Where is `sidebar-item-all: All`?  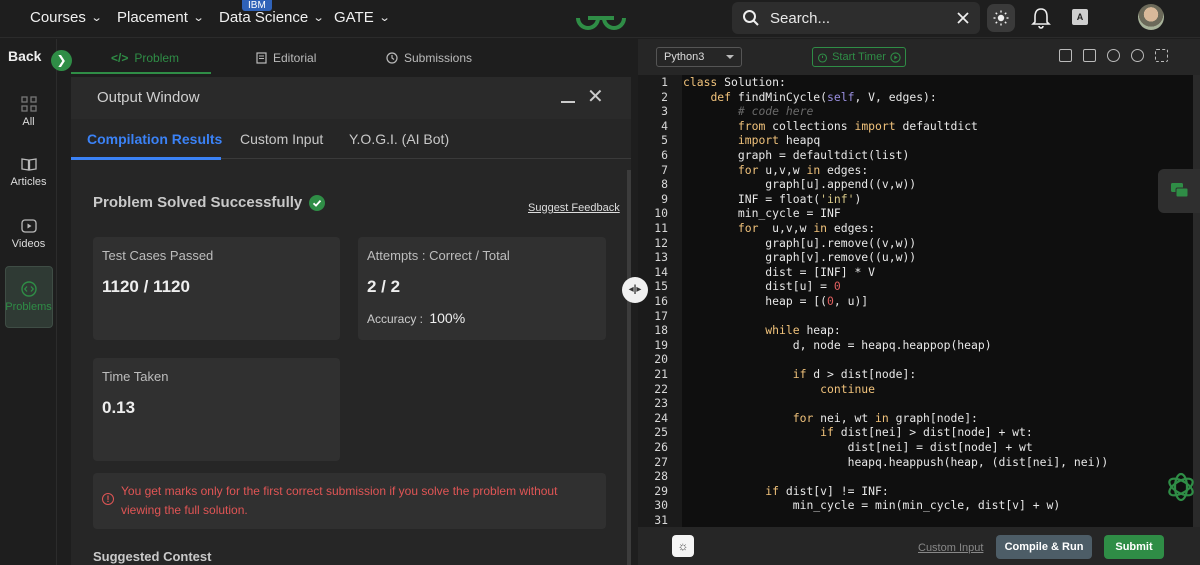
sidebar-item-all: All is located at coordinates (28, 112).